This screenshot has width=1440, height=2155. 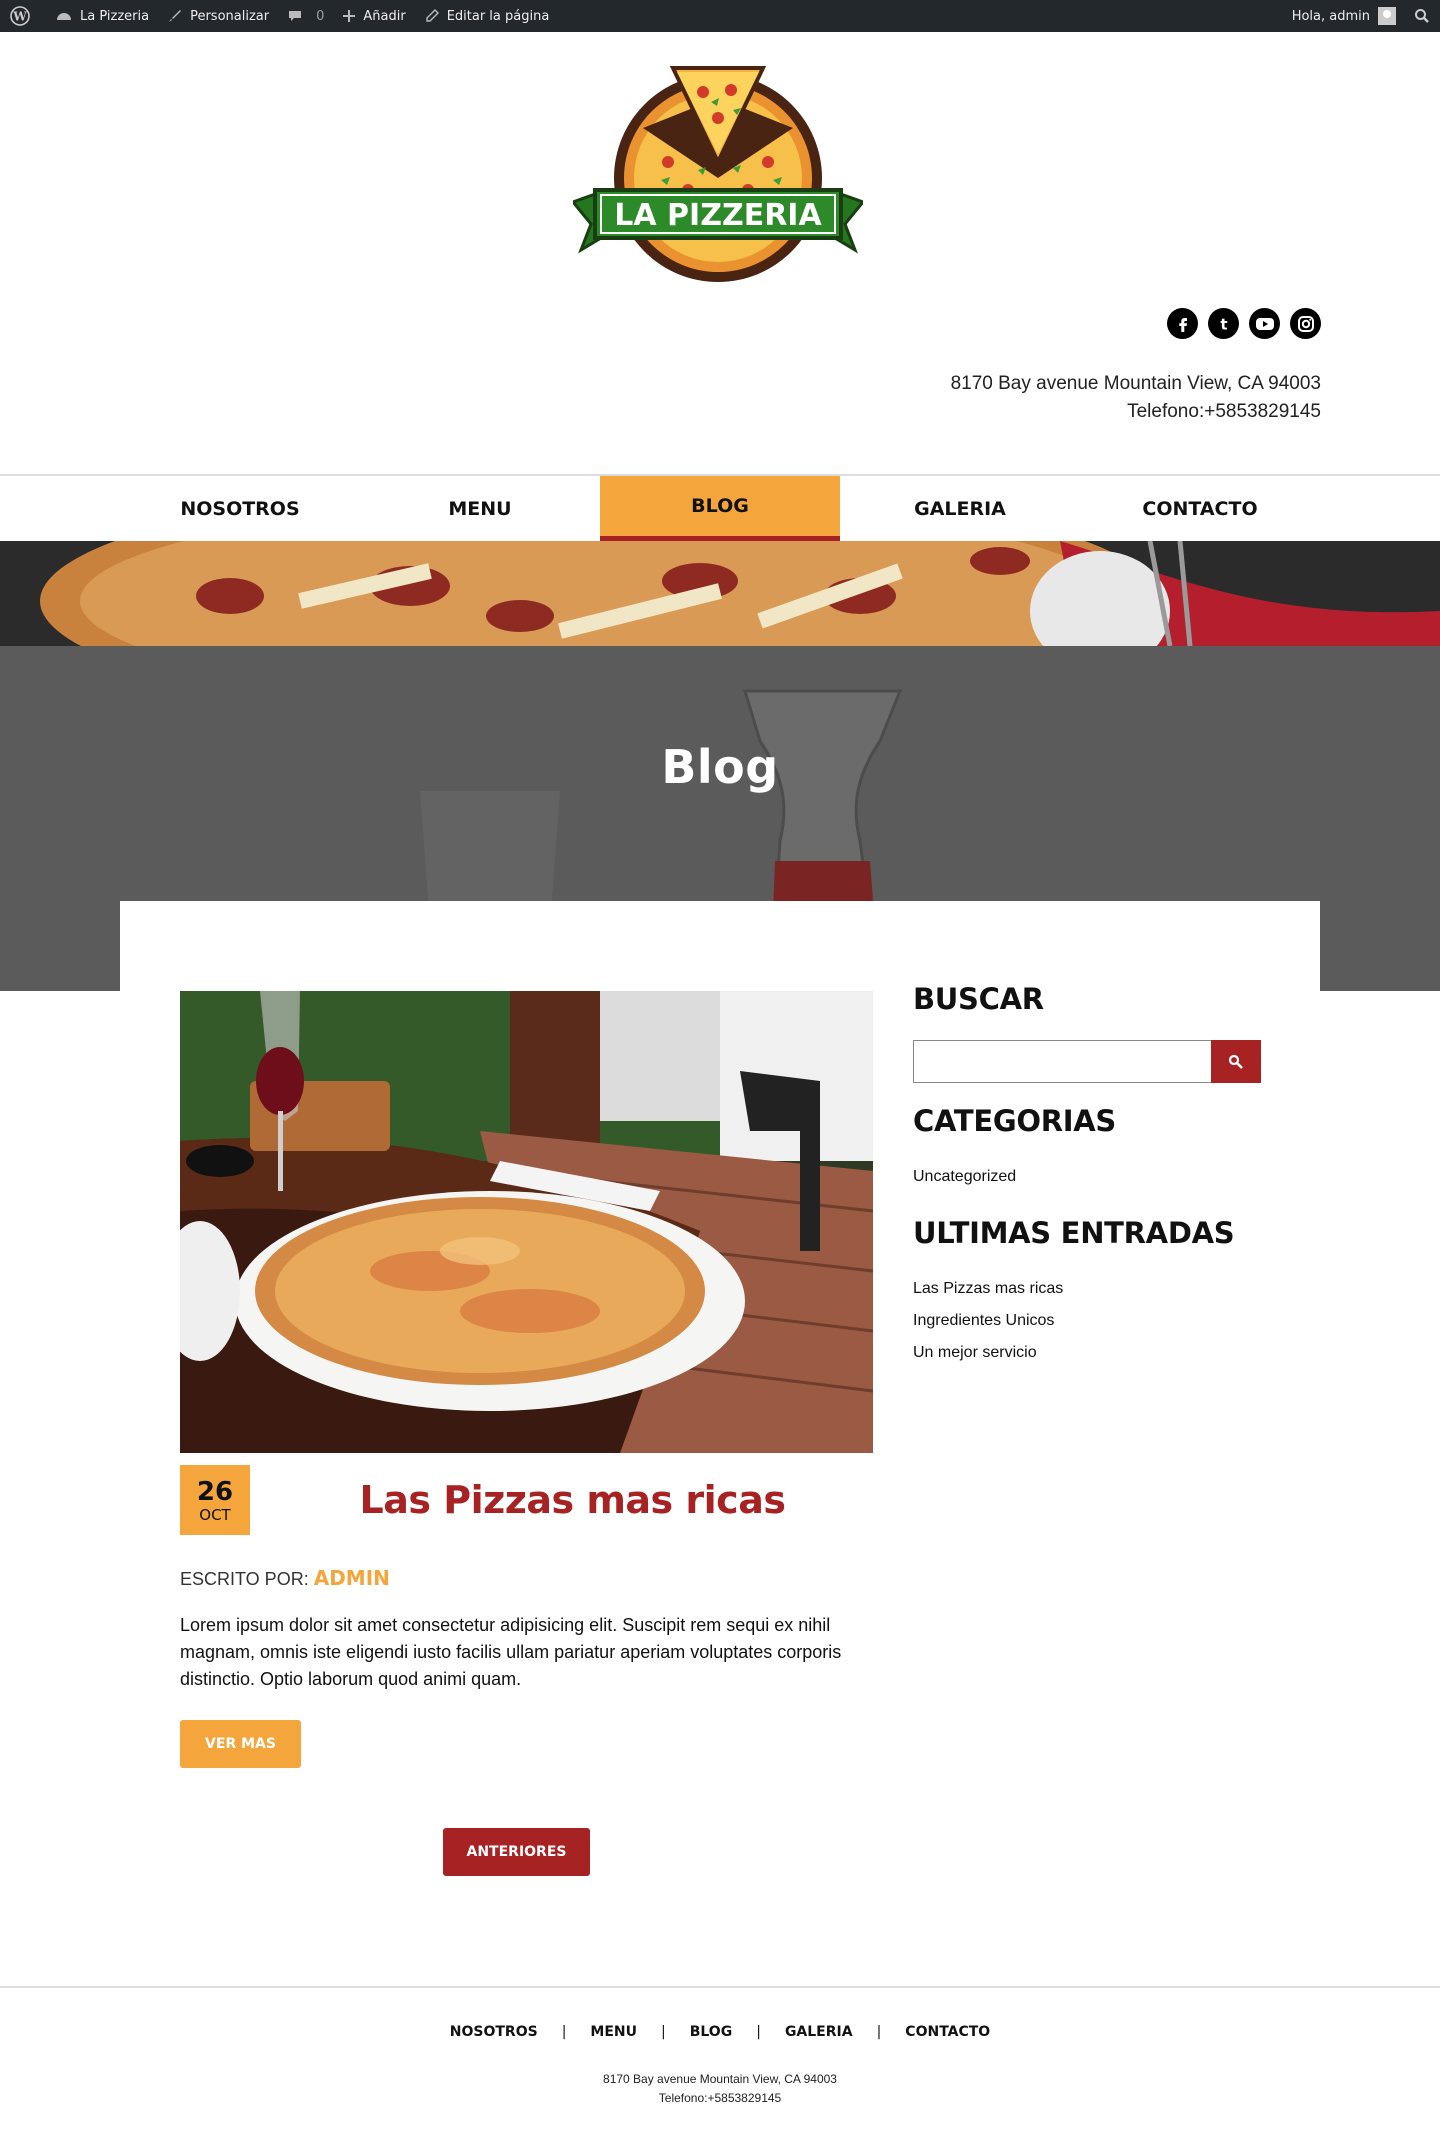 I want to click on youtube-icon, so click(x=1264, y=323).